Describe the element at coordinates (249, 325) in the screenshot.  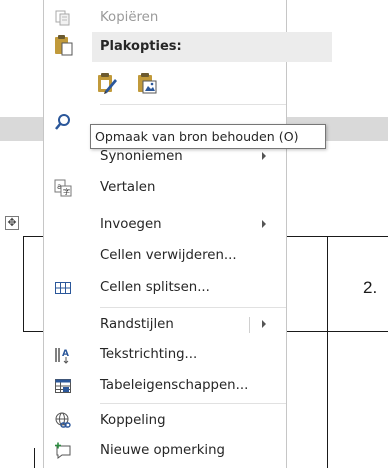
I see `split-button-divider` at that location.